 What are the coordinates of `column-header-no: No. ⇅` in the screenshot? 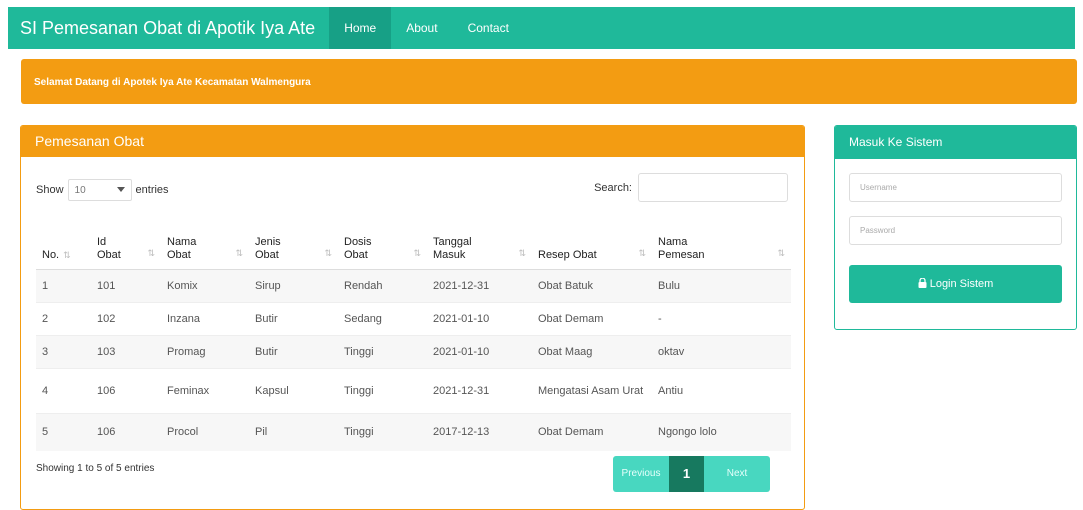 It's located at (63, 242).